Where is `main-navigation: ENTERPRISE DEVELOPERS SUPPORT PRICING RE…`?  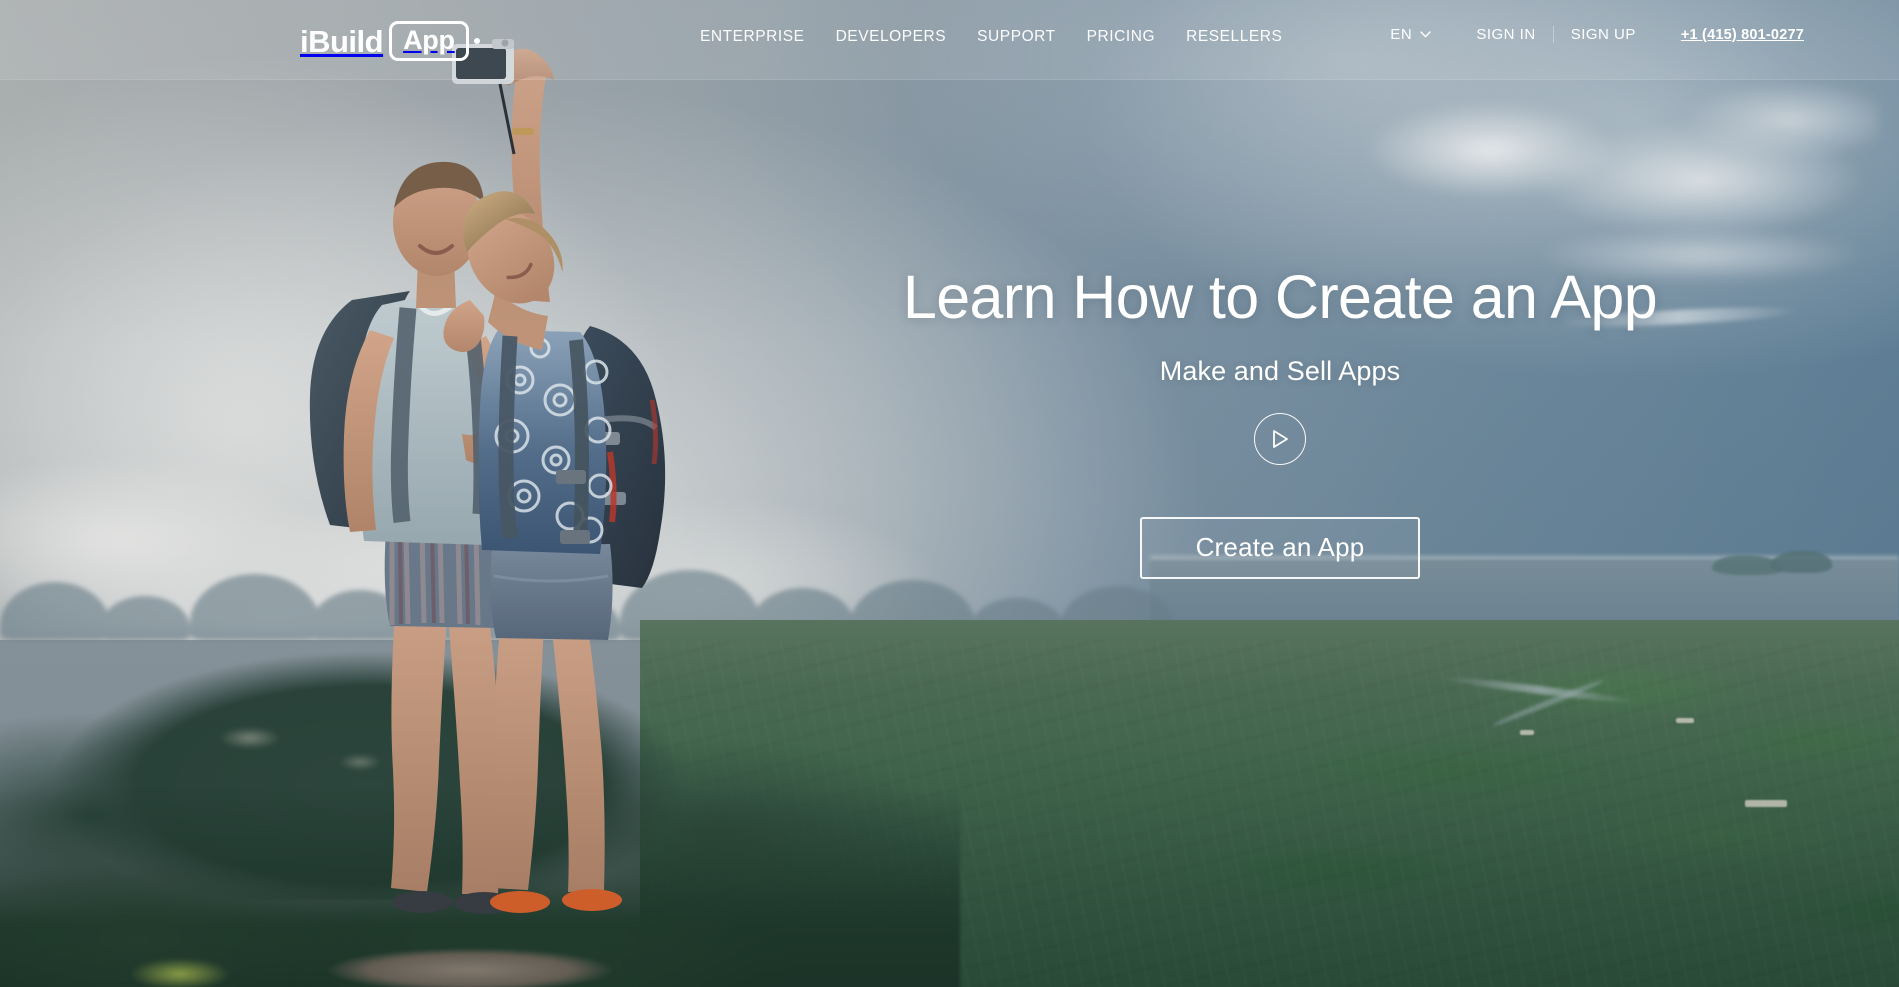 main-navigation: ENTERPRISE DEVELOPERS SUPPORT PRICING RE… is located at coordinates (991, 37).